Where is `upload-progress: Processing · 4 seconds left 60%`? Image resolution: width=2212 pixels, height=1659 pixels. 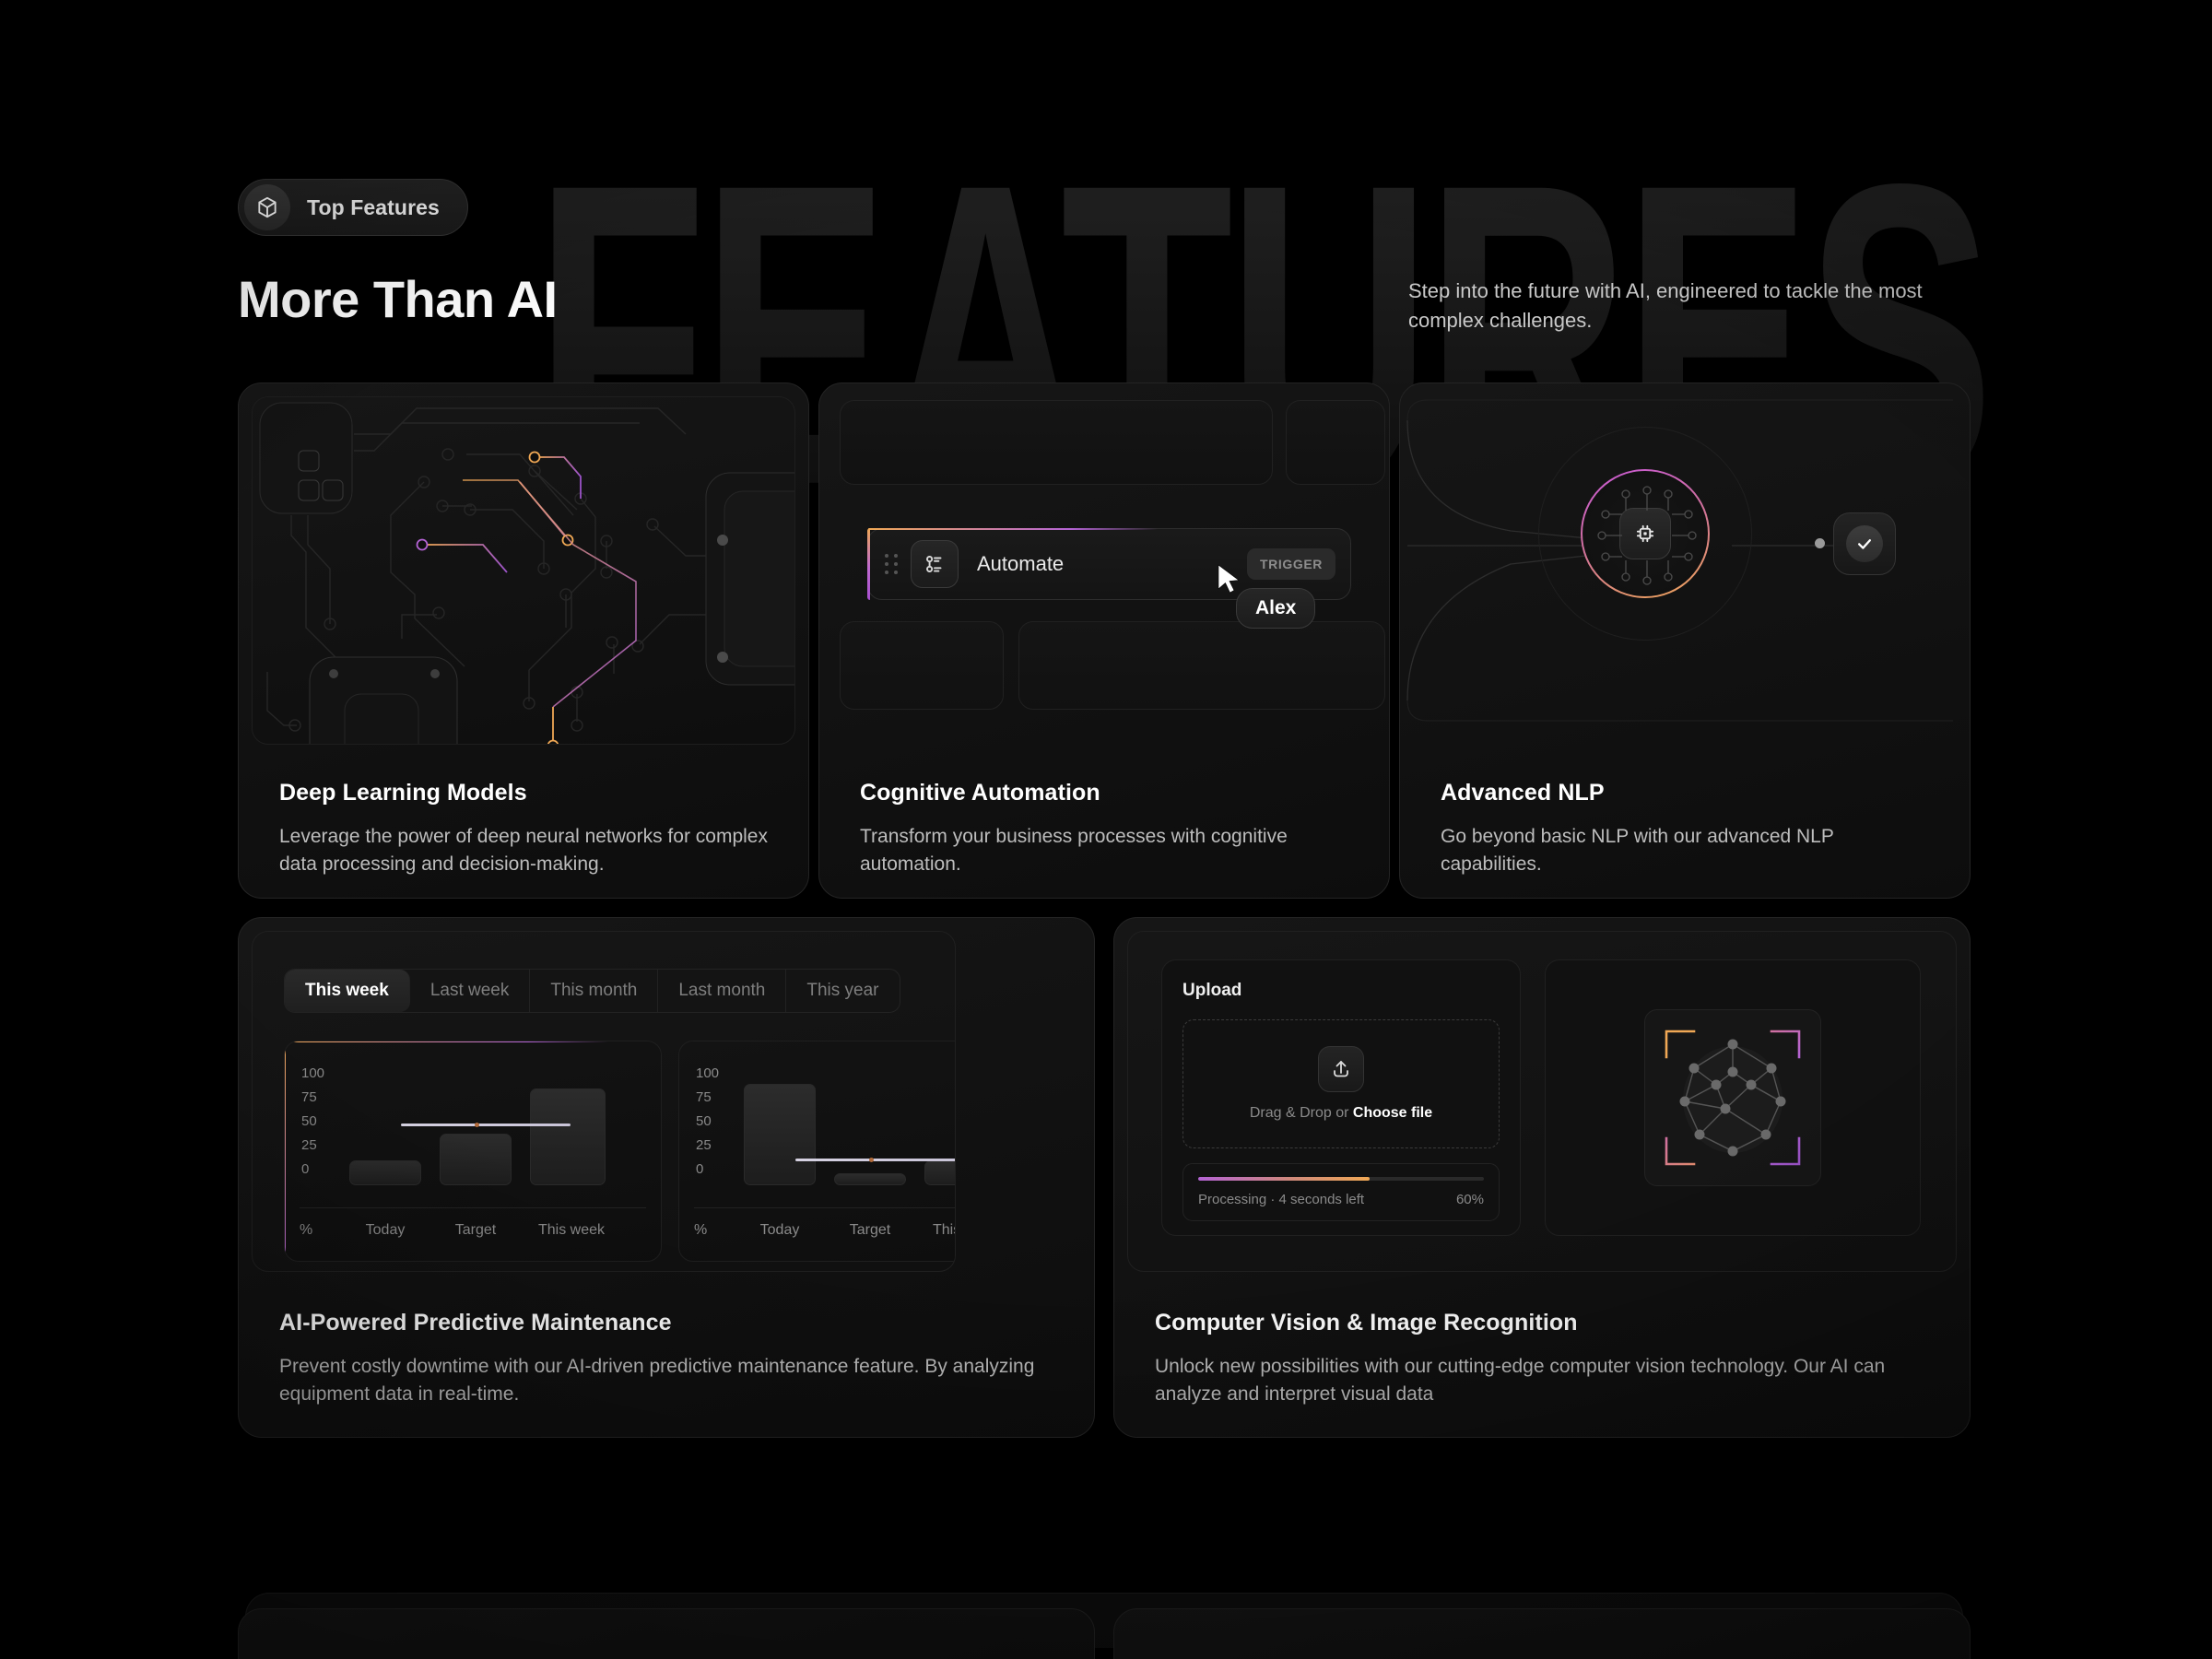
upload-progress: Processing · 4 seconds left 60% is located at coordinates (1341, 1192).